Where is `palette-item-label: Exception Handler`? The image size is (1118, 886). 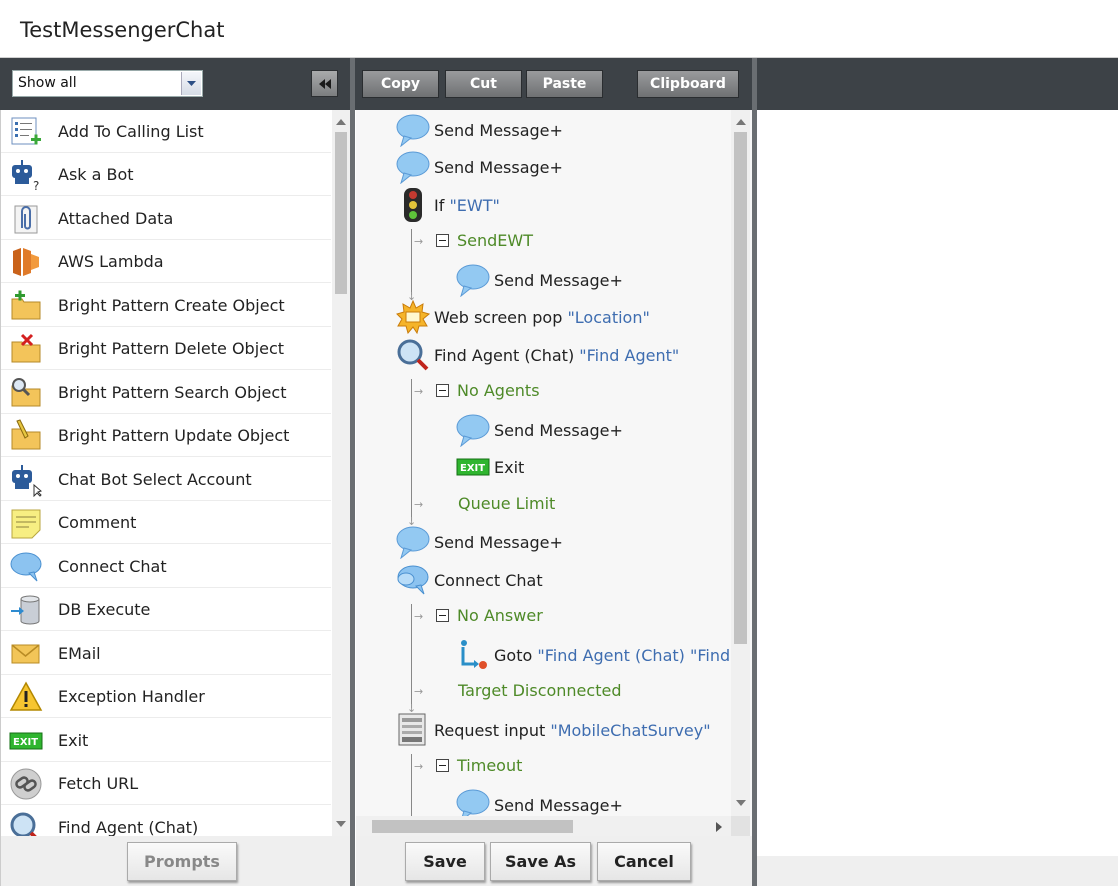
palette-item-label: Exception Handler is located at coordinates (131, 696).